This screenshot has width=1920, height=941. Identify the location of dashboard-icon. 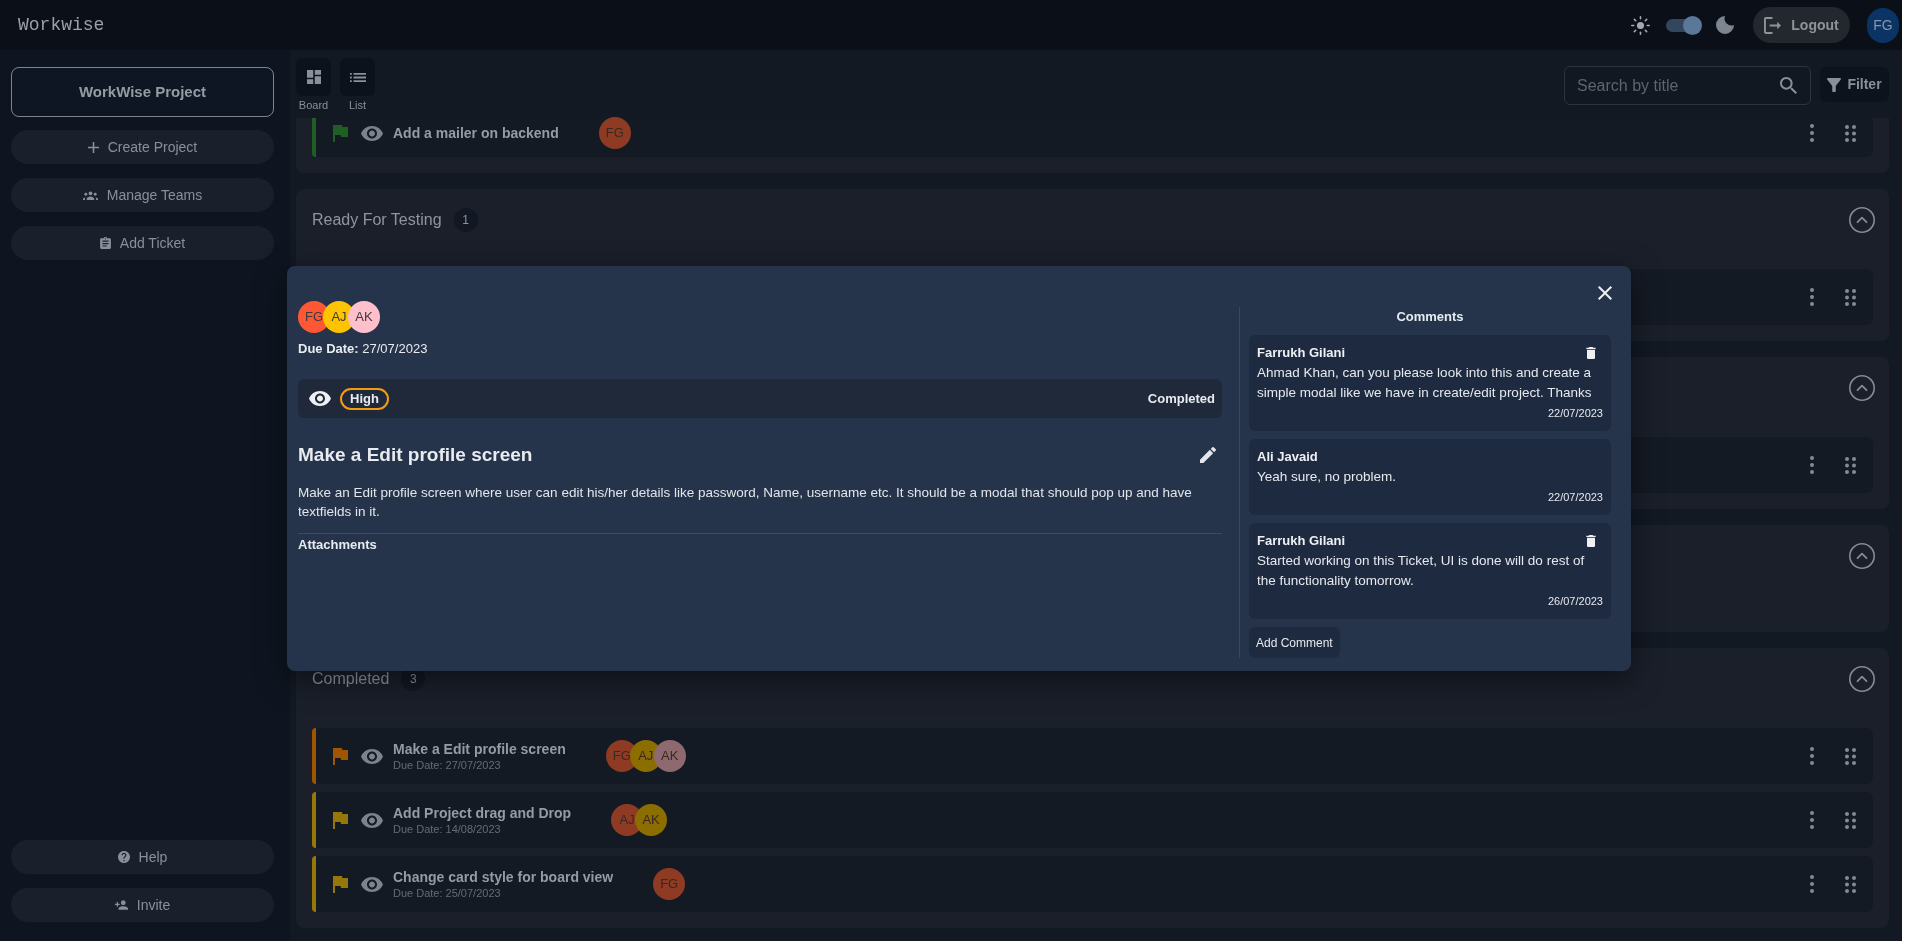
(313, 77).